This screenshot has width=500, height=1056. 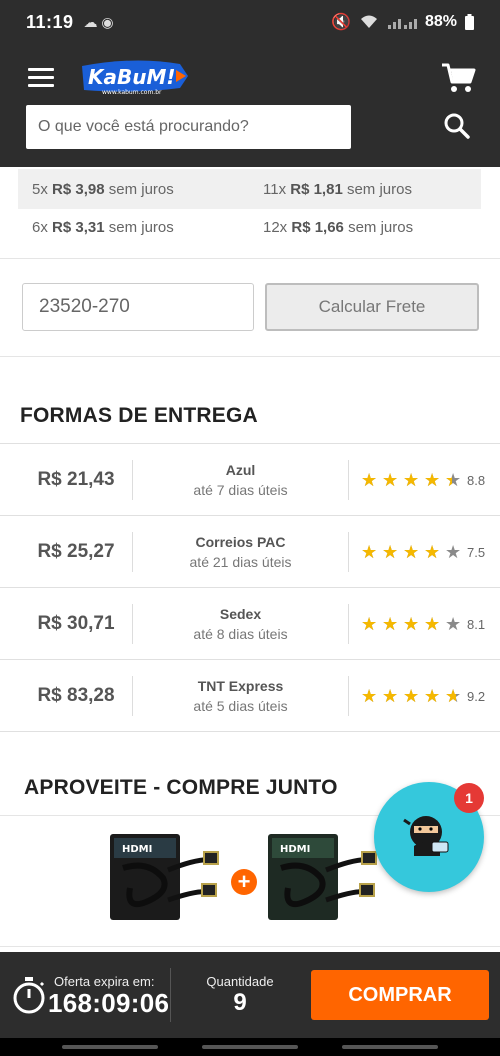 I want to click on cep-input, so click(x=138, y=307).